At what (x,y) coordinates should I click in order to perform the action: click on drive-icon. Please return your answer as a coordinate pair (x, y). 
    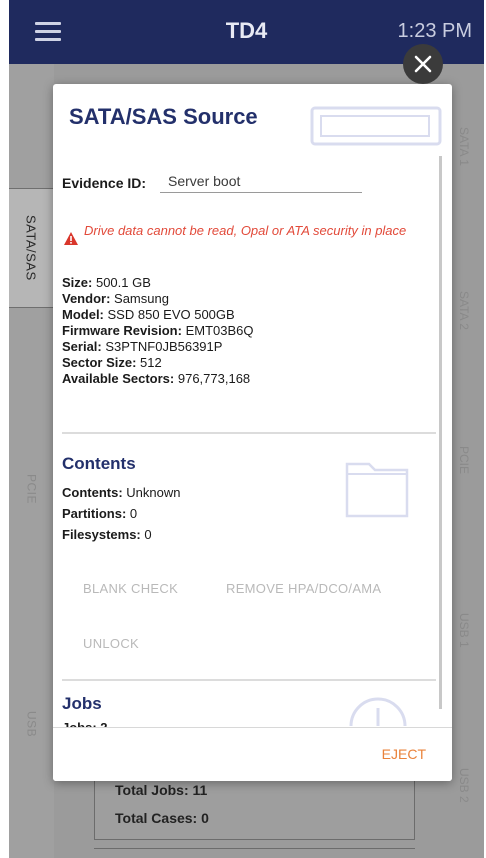
    Looking at the image, I should click on (376, 126).